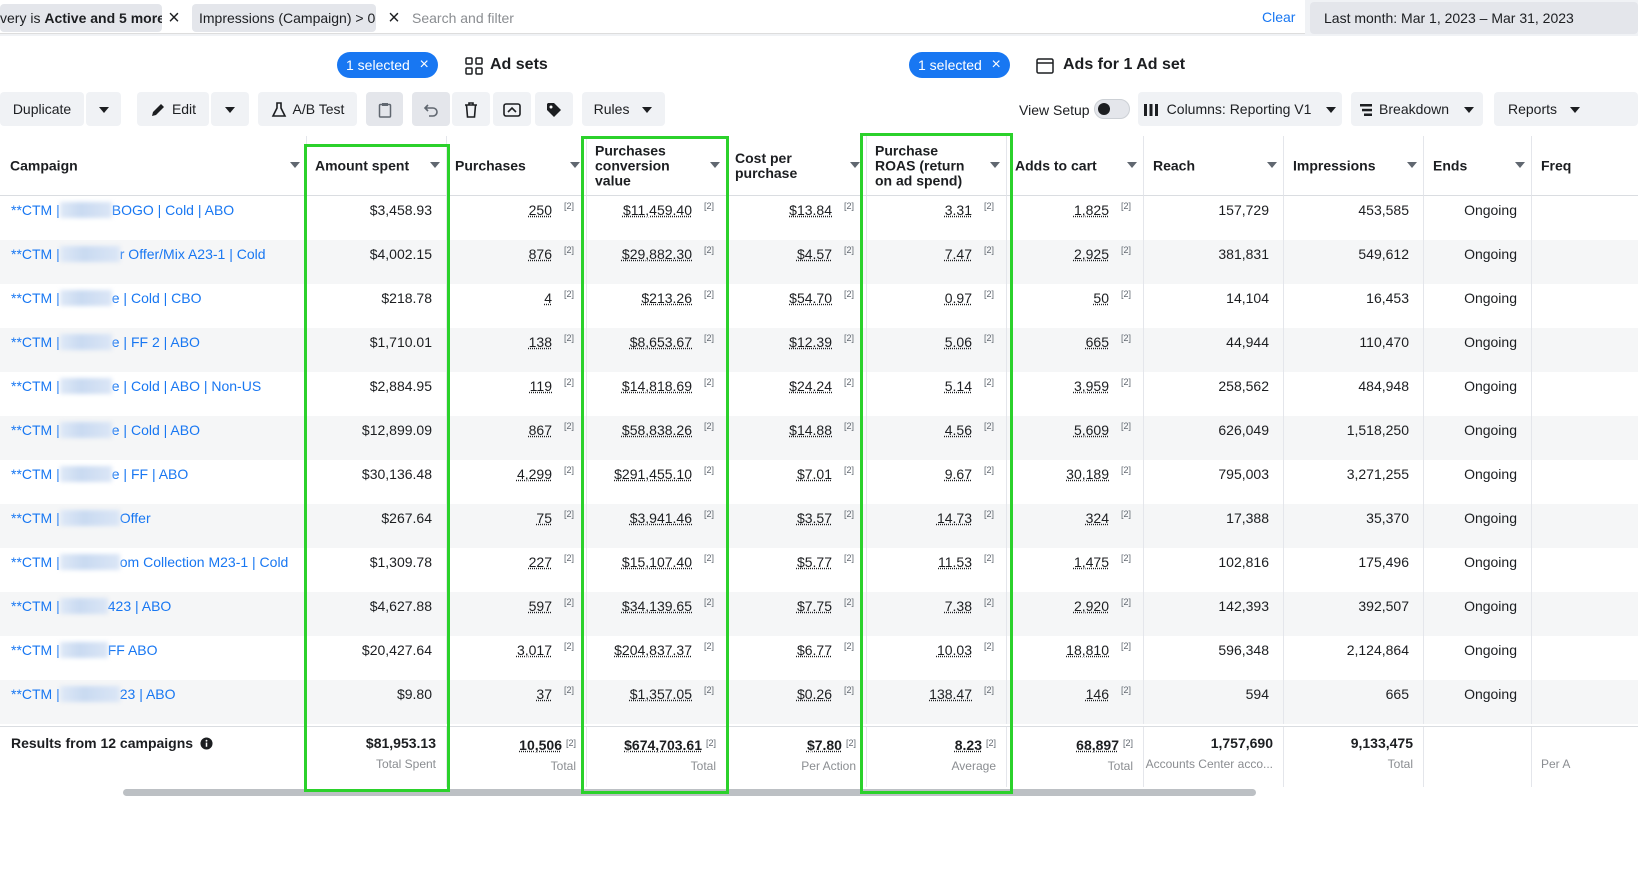 Image resolution: width=1638 pixels, height=894 pixels. Describe the element at coordinates (307, 109) in the screenshot. I see `ab-test-button: A/B Test` at that location.